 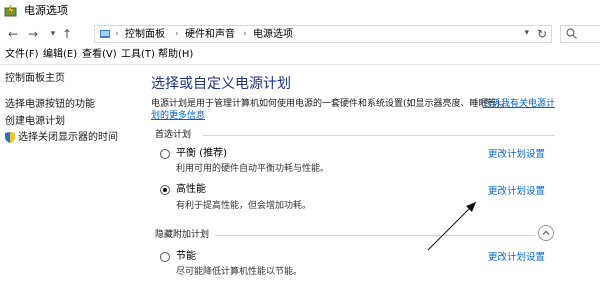 What do you see at coordinates (99, 55) in the screenshot?
I see `menu-view: 查看(V)` at bounding box center [99, 55].